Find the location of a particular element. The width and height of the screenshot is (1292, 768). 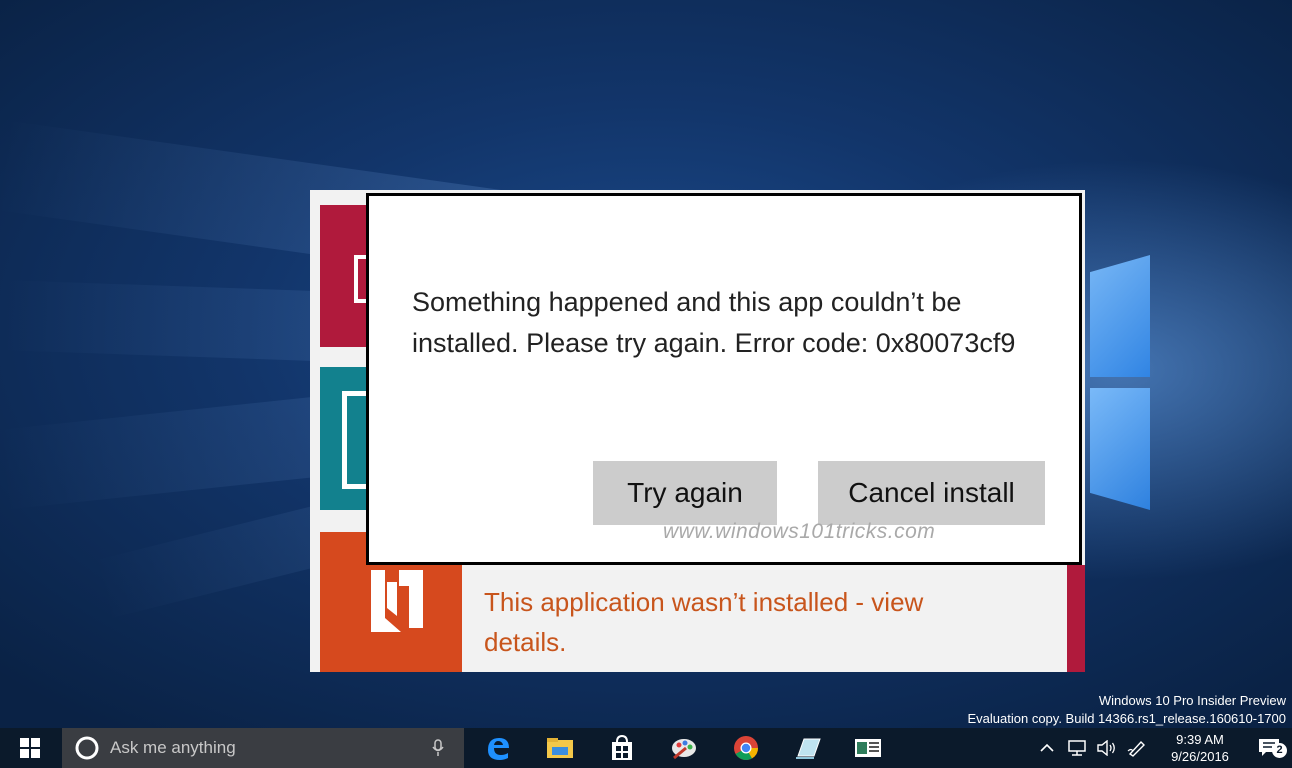

windows-start-icon is located at coordinates (30, 748).